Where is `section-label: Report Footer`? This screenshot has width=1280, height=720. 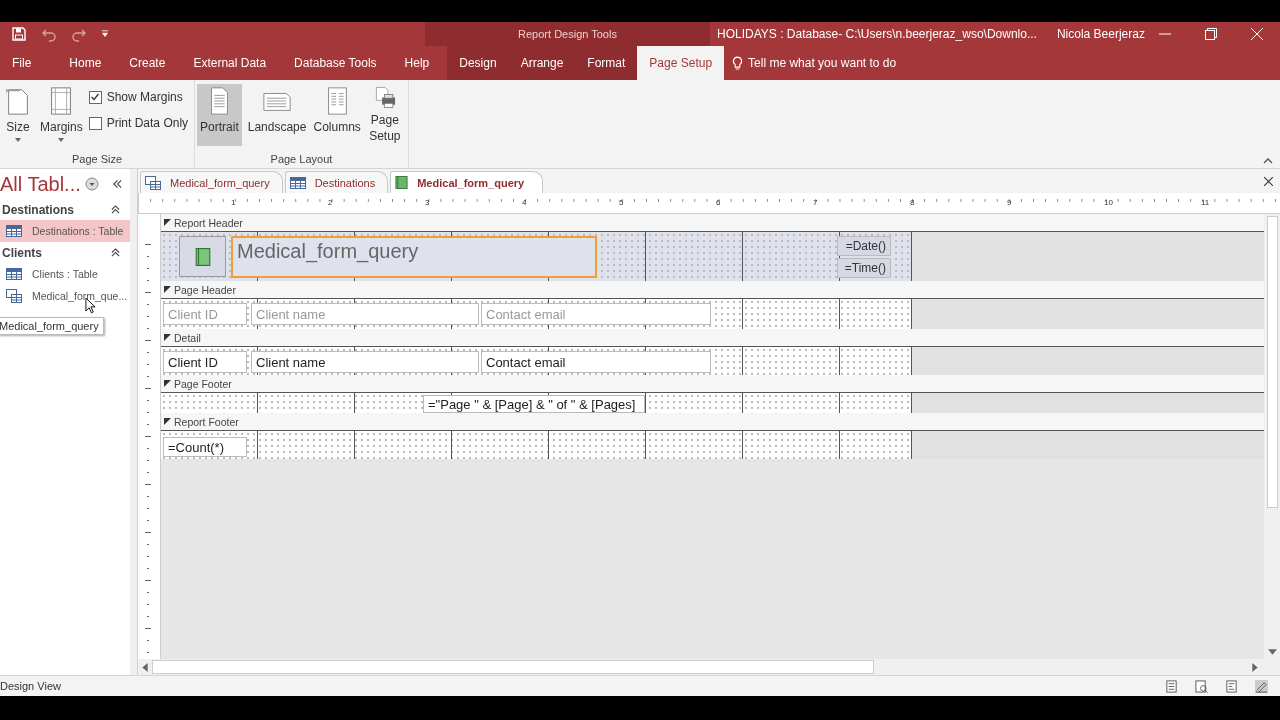
section-label: Report Footer is located at coordinates (206, 421).